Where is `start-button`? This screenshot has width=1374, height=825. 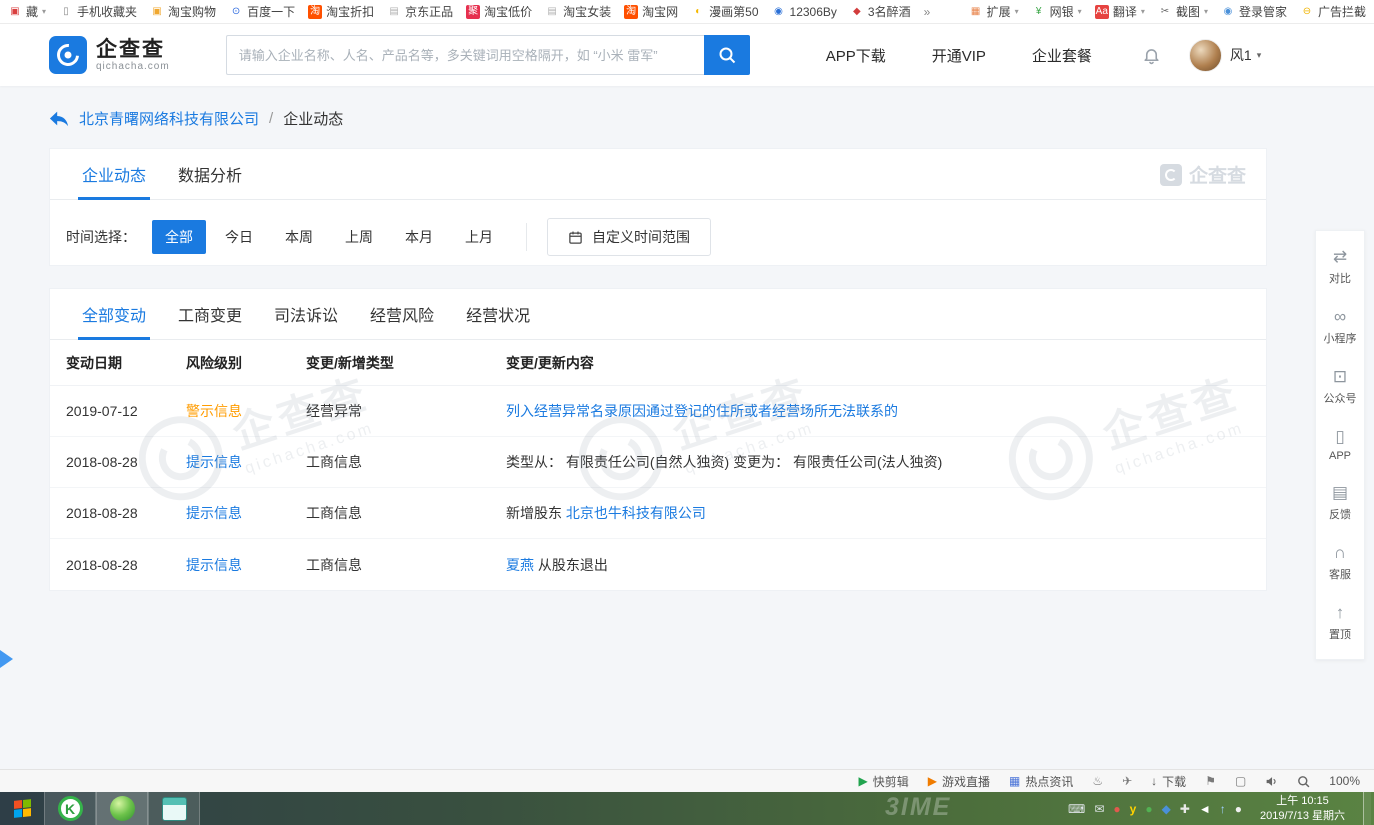
start-button is located at coordinates (22, 808).